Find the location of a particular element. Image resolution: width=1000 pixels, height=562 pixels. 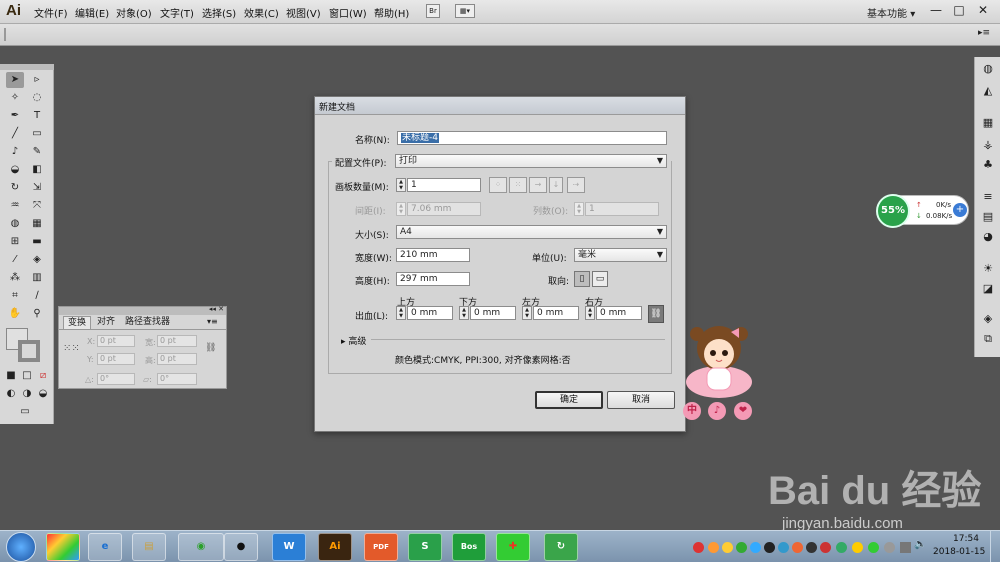

artboards-input: 1 is located at coordinates (444, 185).